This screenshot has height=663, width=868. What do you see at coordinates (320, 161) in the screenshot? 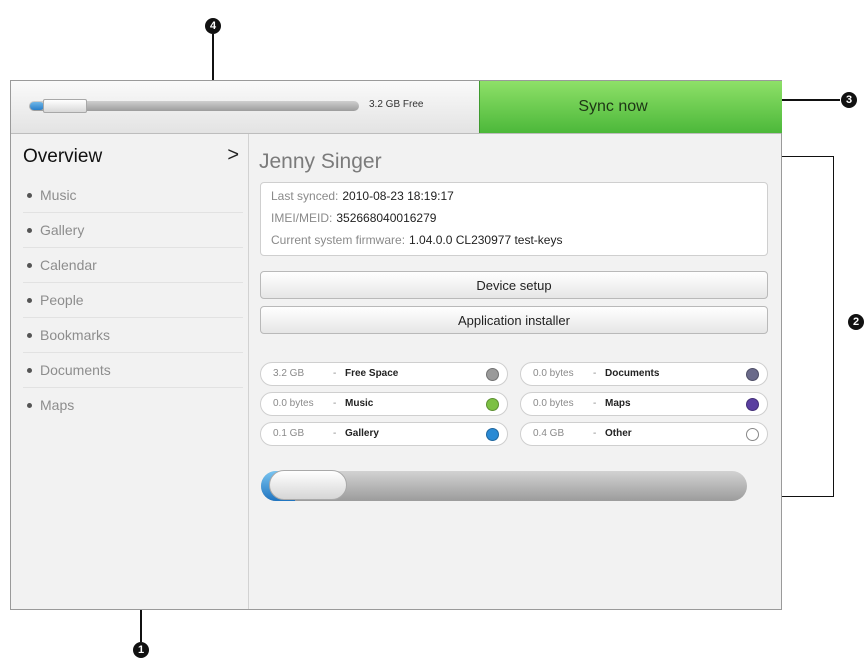
I see `device-name: Jenny Singer` at bounding box center [320, 161].